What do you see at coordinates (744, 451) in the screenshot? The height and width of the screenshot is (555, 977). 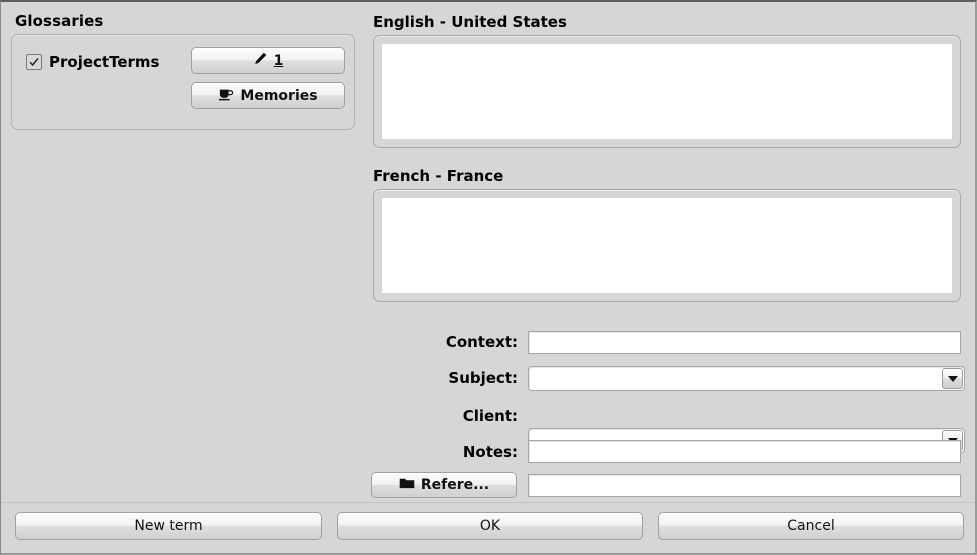 I see `notes-input` at bounding box center [744, 451].